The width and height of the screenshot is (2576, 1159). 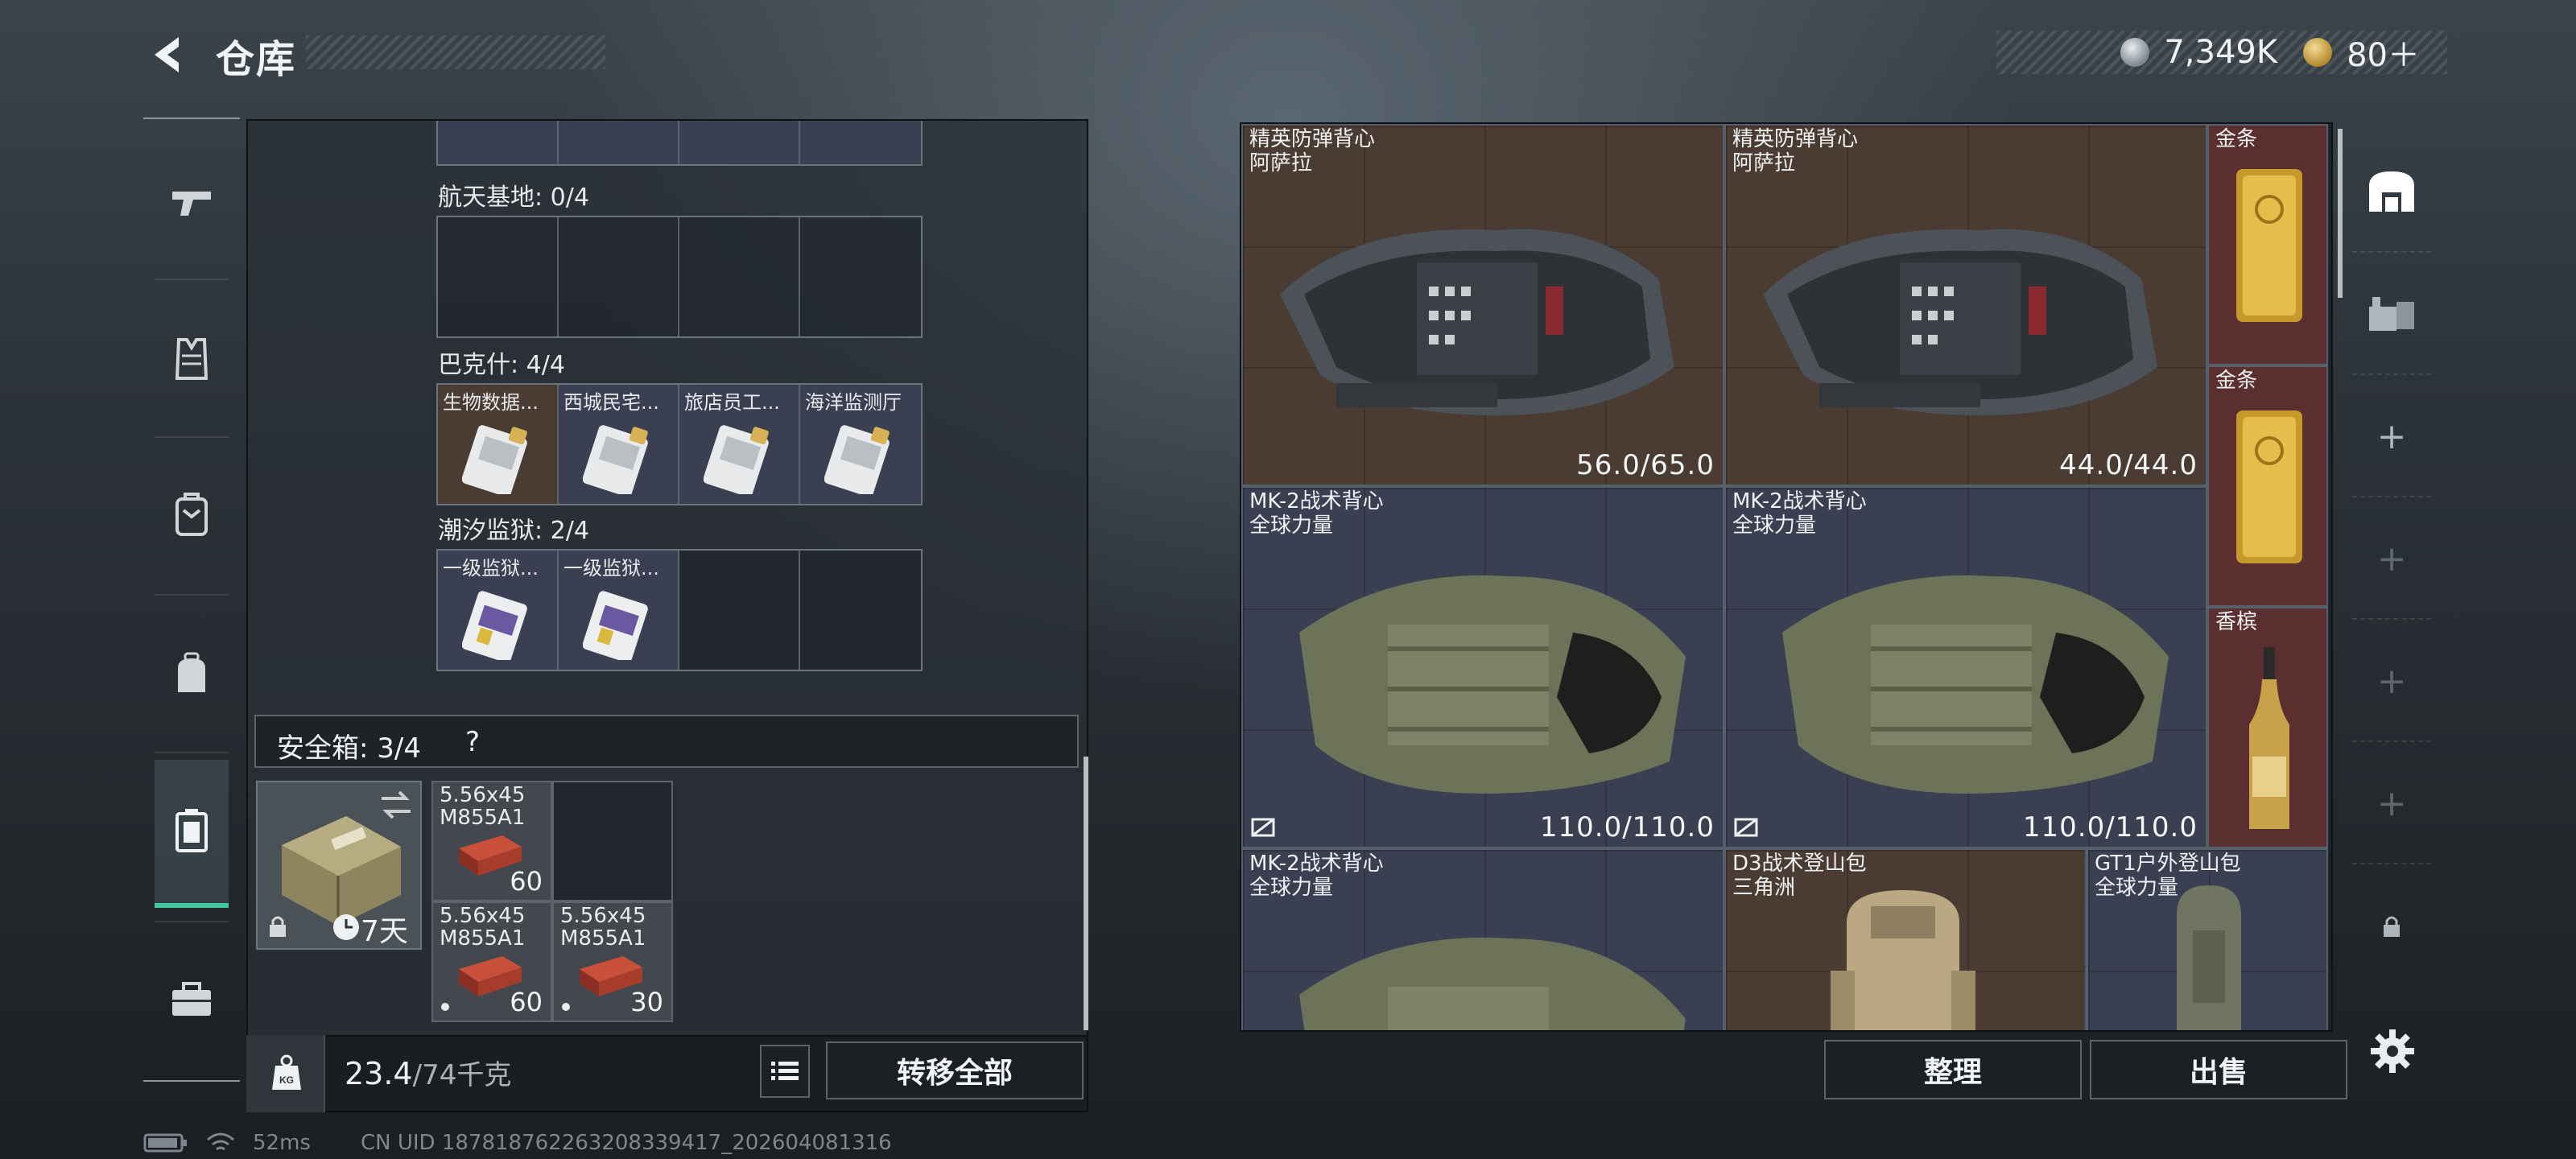 What do you see at coordinates (192, 1000) in the screenshot?
I see `nav-toolbox` at bounding box center [192, 1000].